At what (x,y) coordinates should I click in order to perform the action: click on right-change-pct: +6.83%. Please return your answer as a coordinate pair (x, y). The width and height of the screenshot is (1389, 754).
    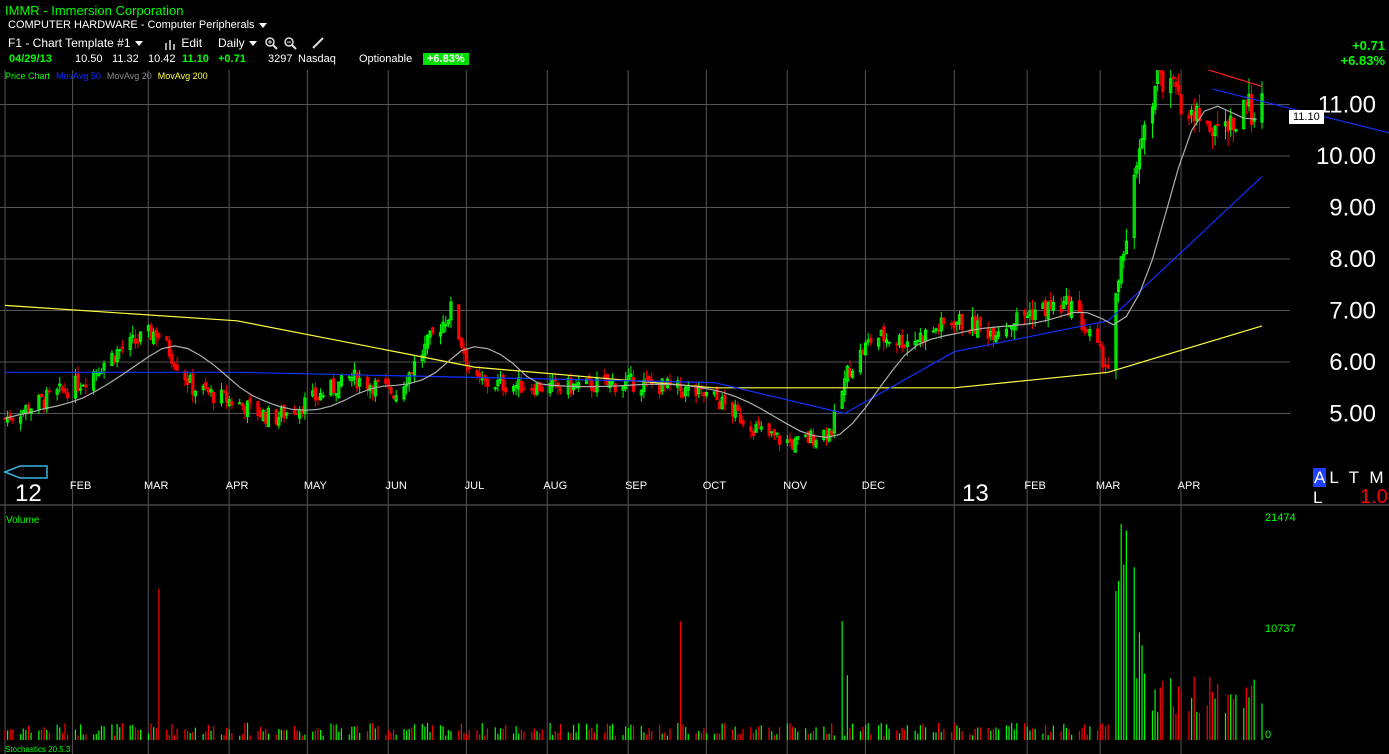
    Looking at the image, I should click on (1362, 60).